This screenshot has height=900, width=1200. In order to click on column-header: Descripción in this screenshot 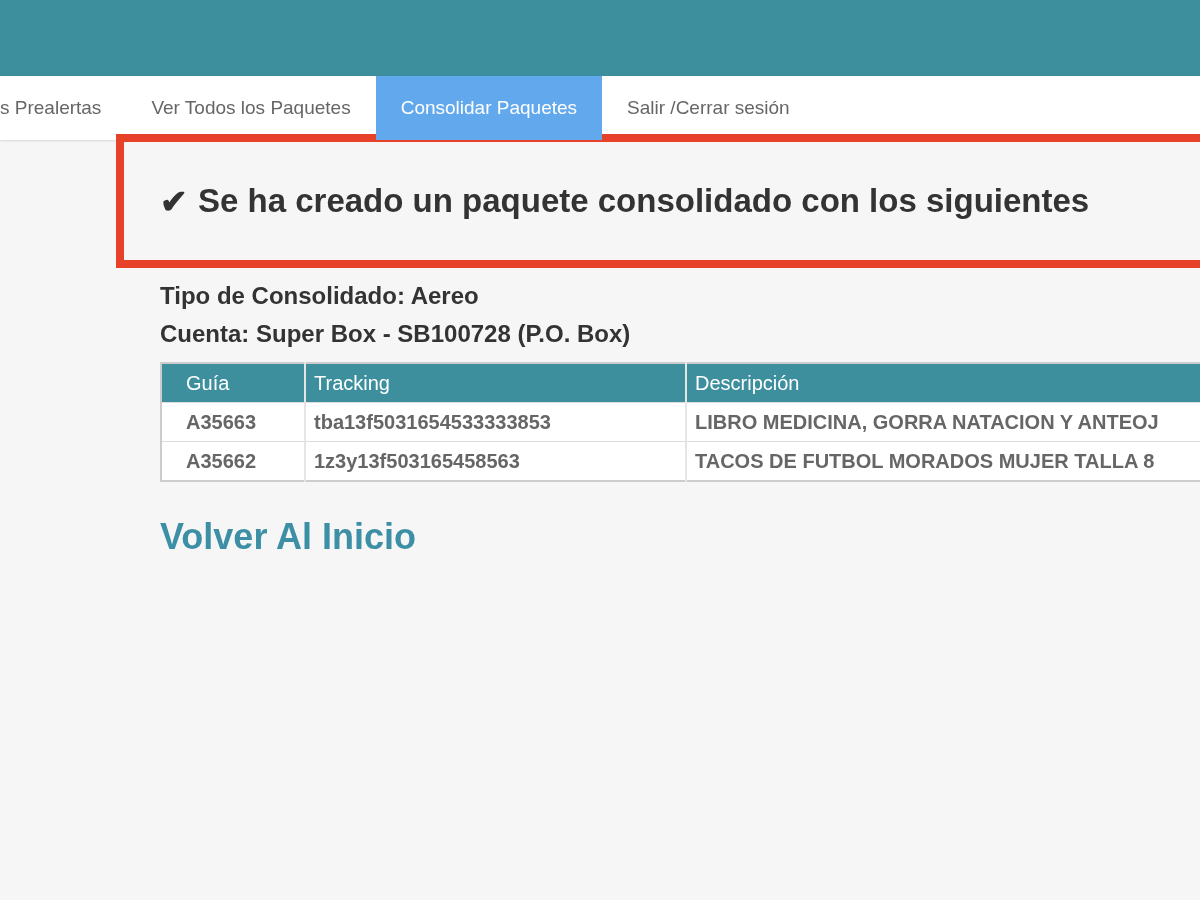, I will do `click(943, 383)`.